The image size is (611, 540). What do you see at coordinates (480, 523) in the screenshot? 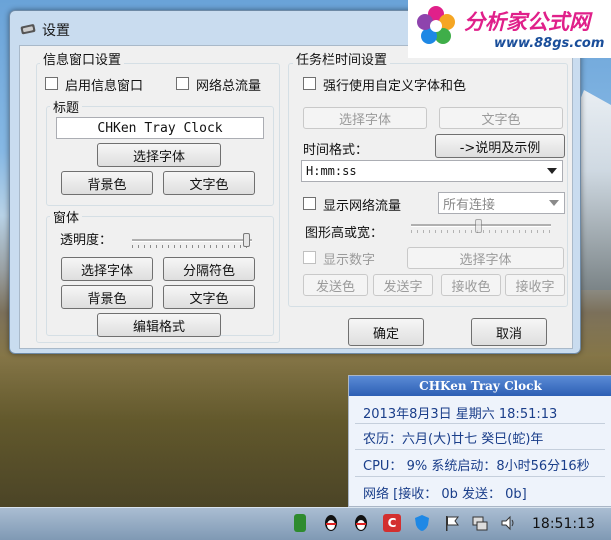
I see `network-icon` at bounding box center [480, 523].